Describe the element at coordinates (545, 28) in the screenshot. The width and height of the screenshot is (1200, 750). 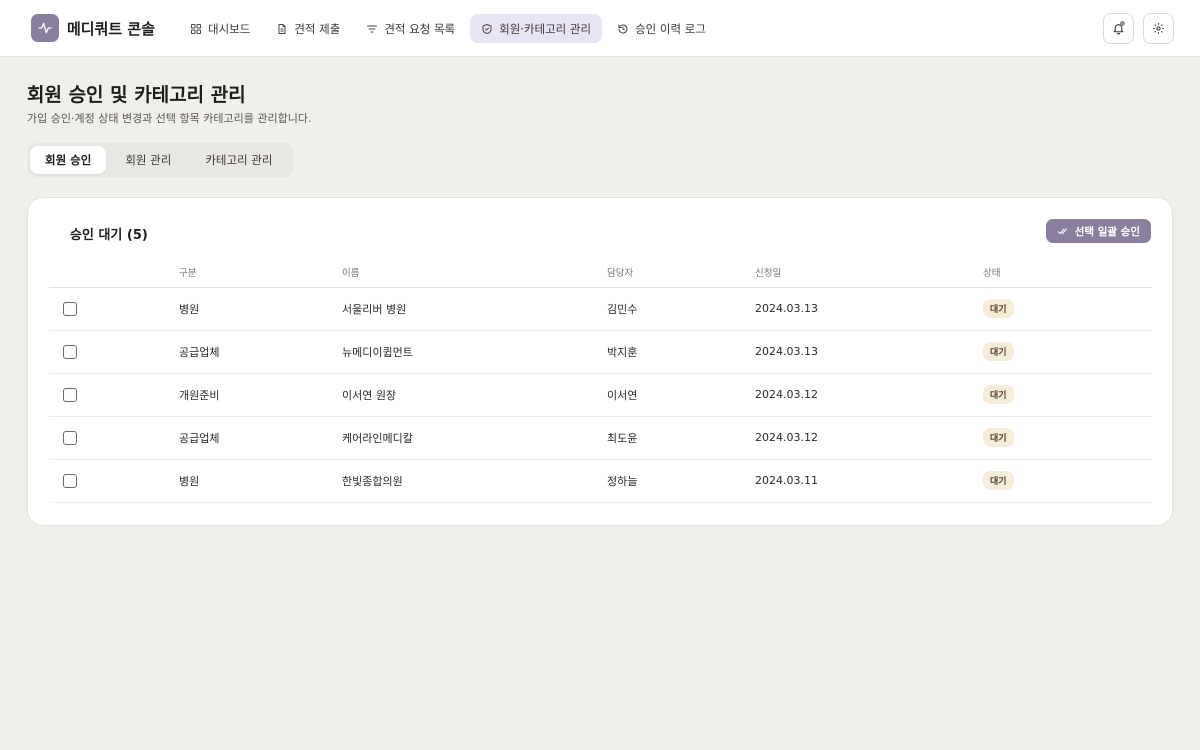
I see `nav-label: 회원·카테고리 관리` at that location.